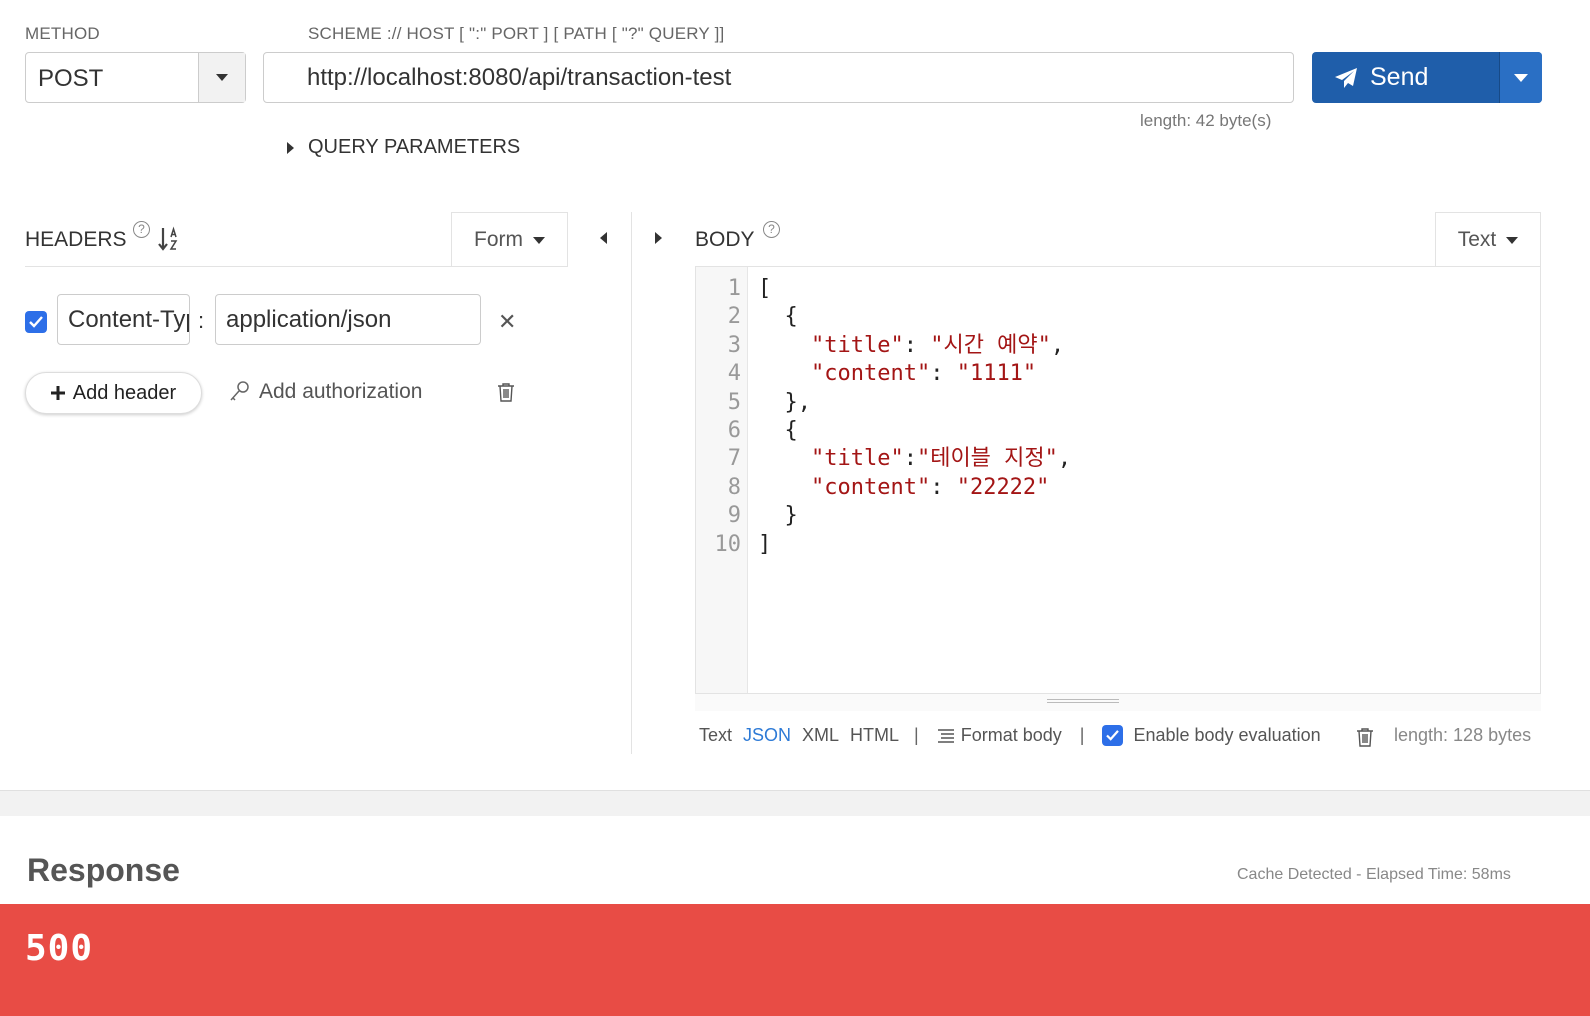 This screenshot has width=1590, height=1016. What do you see at coordinates (734, 402) in the screenshot?
I see `line-number: 5` at bounding box center [734, 402].